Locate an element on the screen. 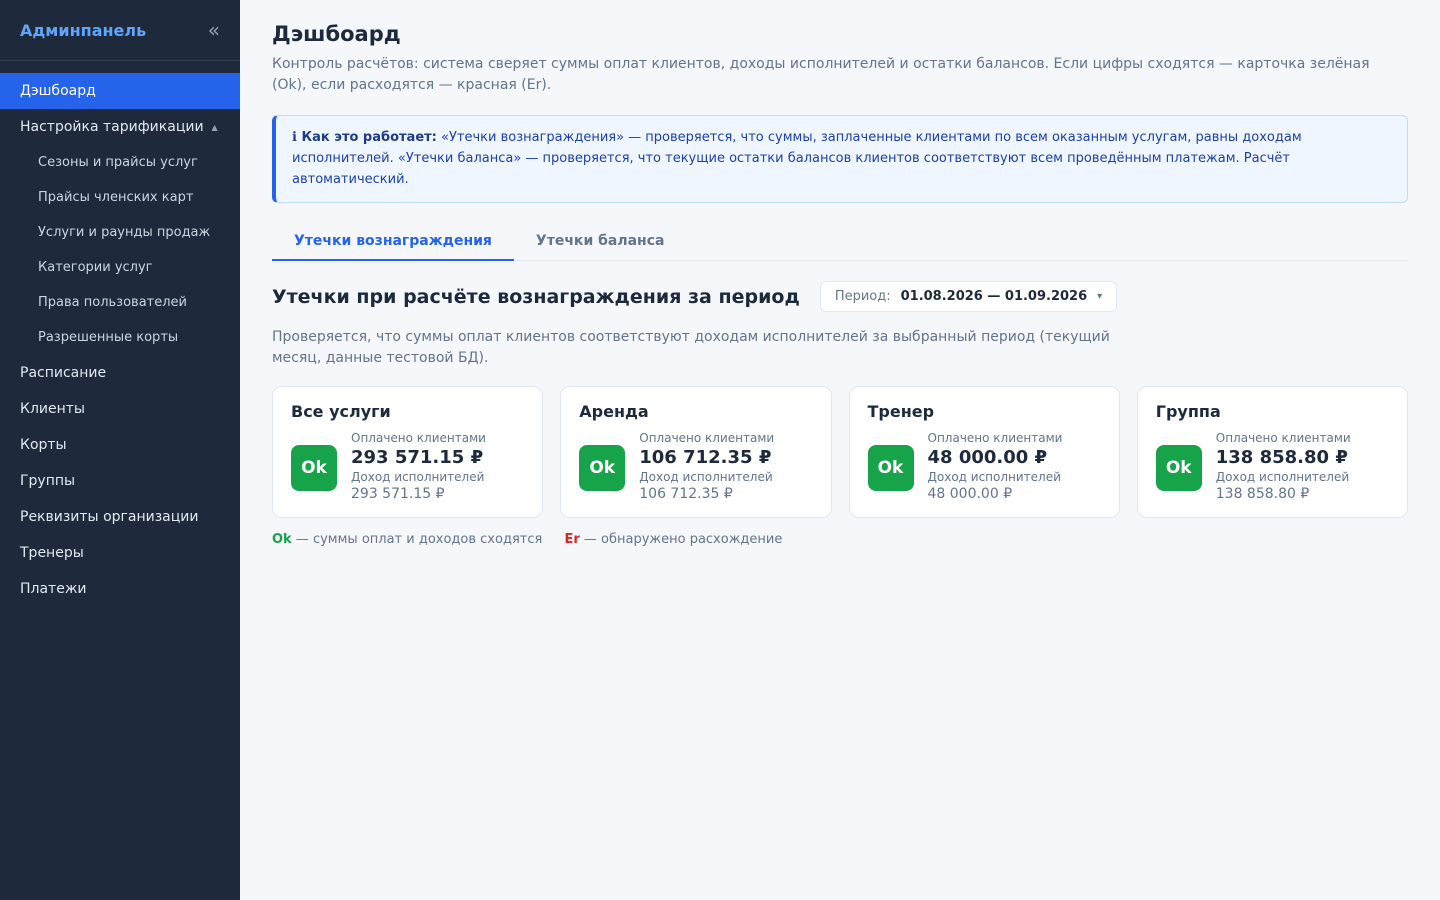 The height and width of the screenshot is (900, 1440). sidebar-item-label: Группы is located at coordinates (48, 481).